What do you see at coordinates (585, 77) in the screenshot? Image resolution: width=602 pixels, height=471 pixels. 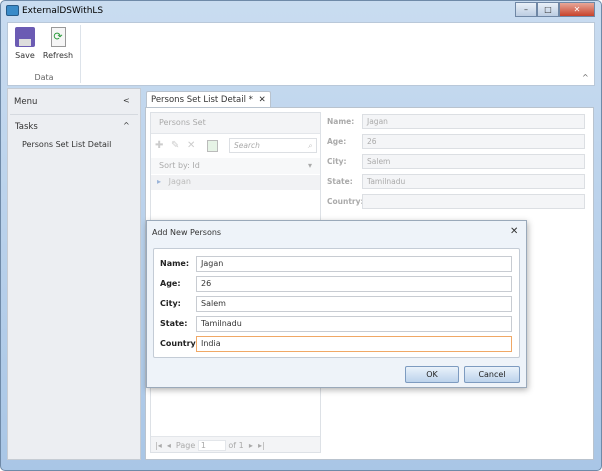 I see `ribbon-collapse-button: ^` at bounding box center [585, 77].